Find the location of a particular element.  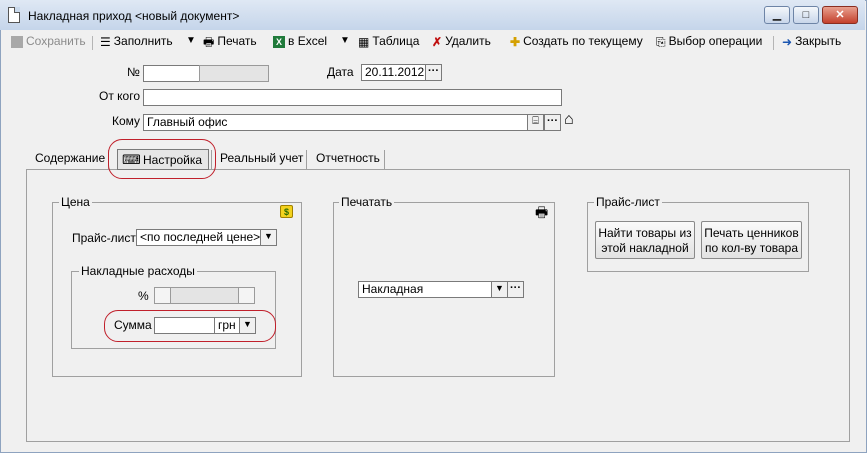

operation-icon: ⎘ is located at coordinates (661, 41).